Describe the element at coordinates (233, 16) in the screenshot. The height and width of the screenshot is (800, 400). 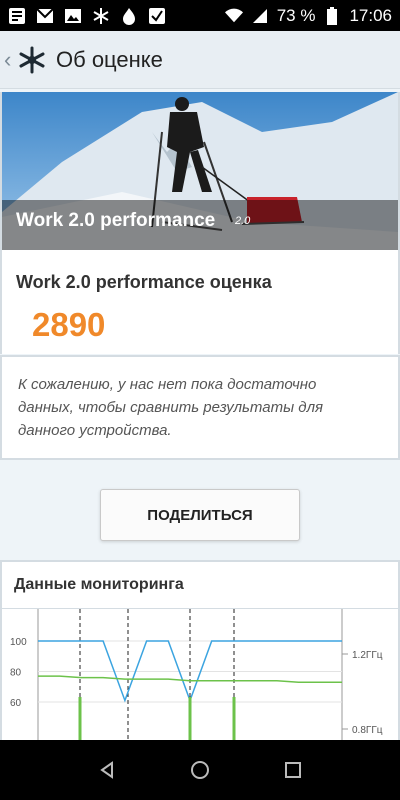
I see `wifi-icon` at that location.